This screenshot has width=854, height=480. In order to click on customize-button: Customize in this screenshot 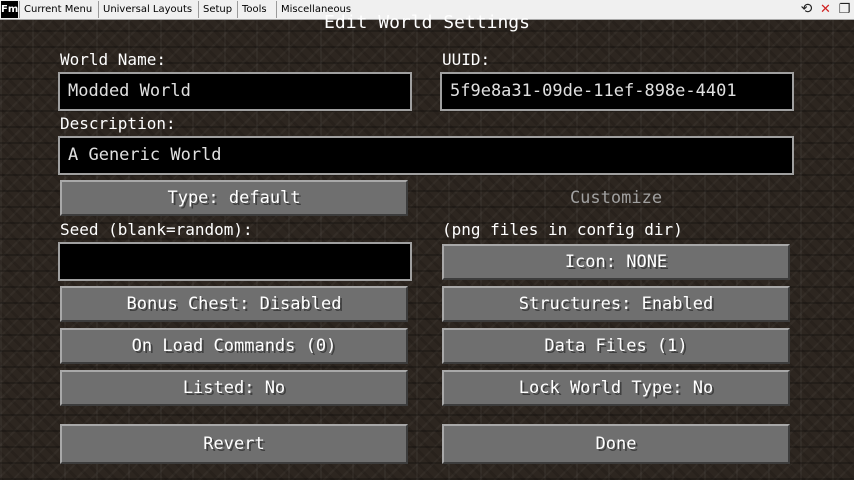, I will do `click(616, 198)`.